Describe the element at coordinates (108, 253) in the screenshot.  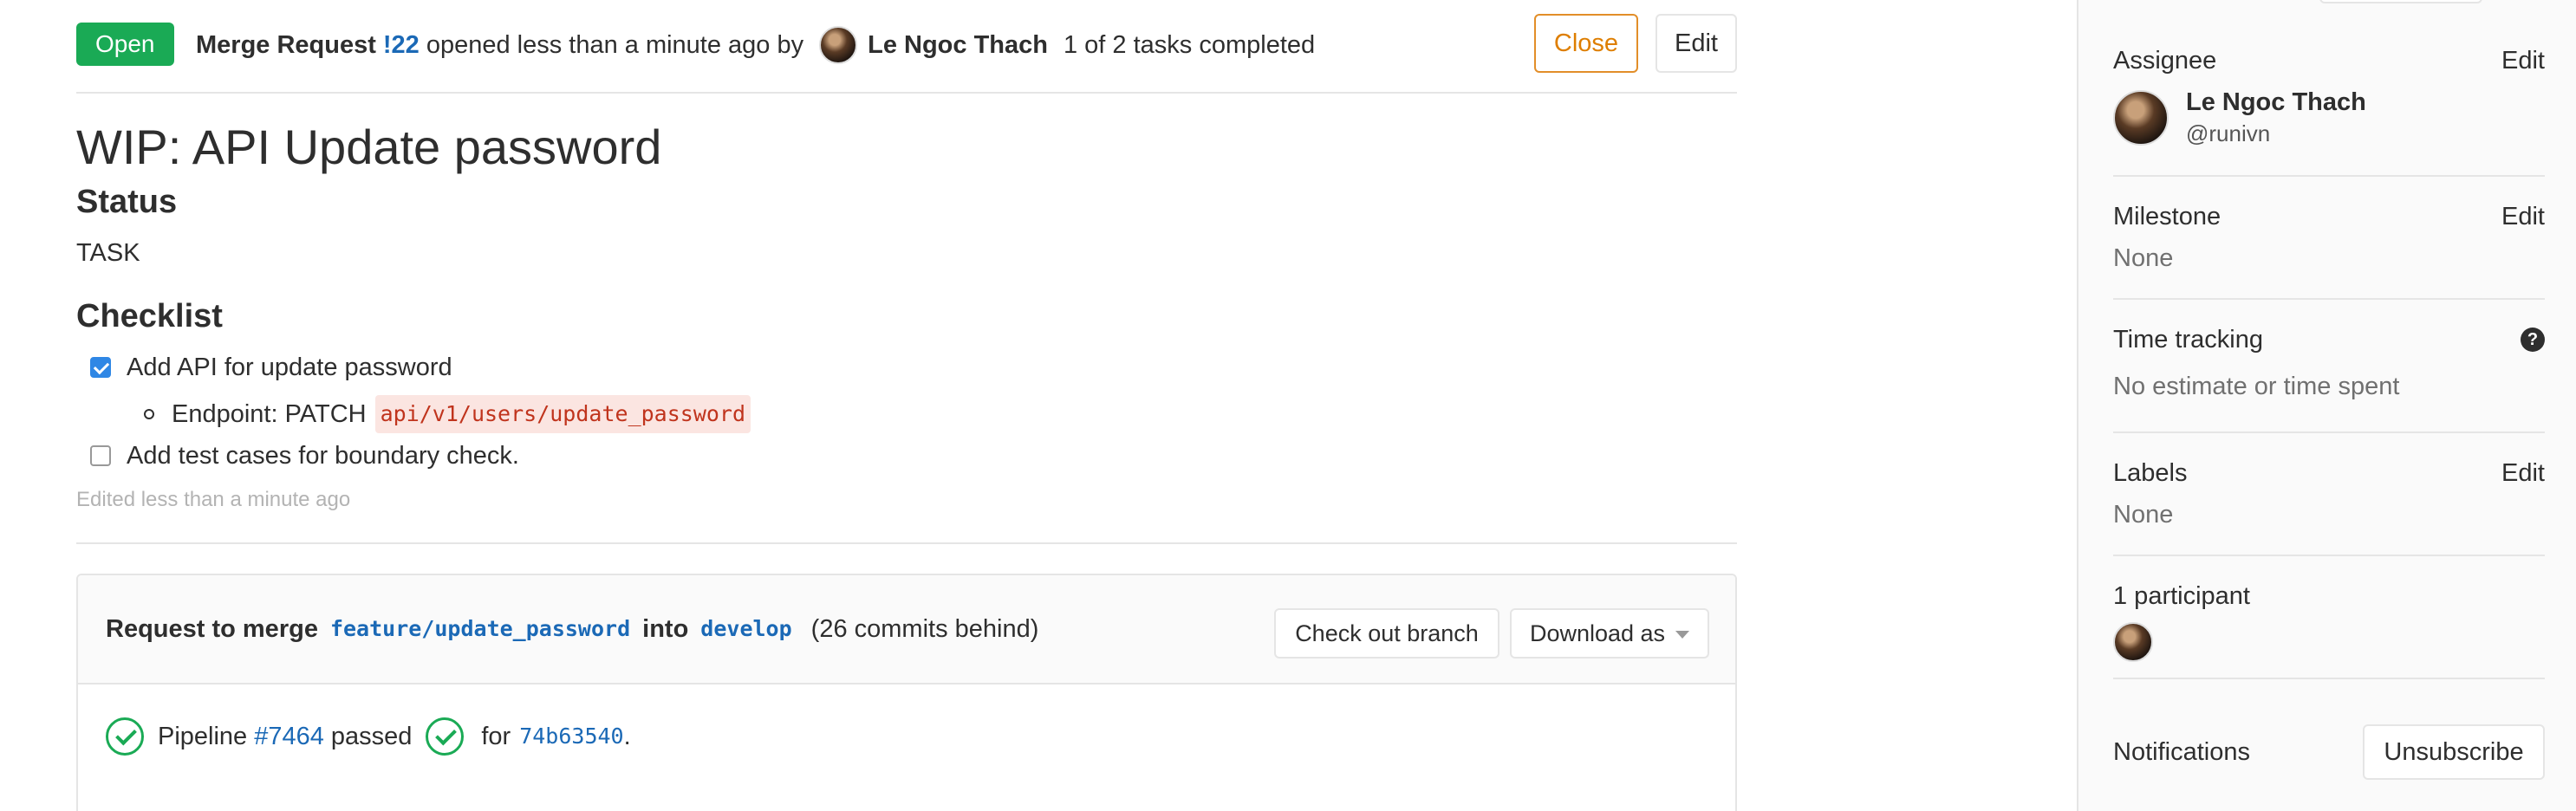
I see `status-value: TASK` at that location.